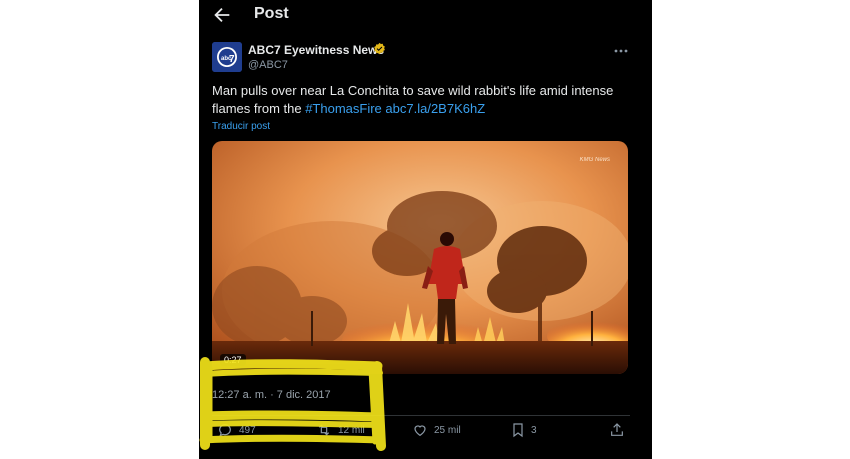 This screenshot has height=459, width=850. What do you see at coordinates (271, 13) in the screenshot?
I see `page-title: Post` at bounding box center [271, 13].